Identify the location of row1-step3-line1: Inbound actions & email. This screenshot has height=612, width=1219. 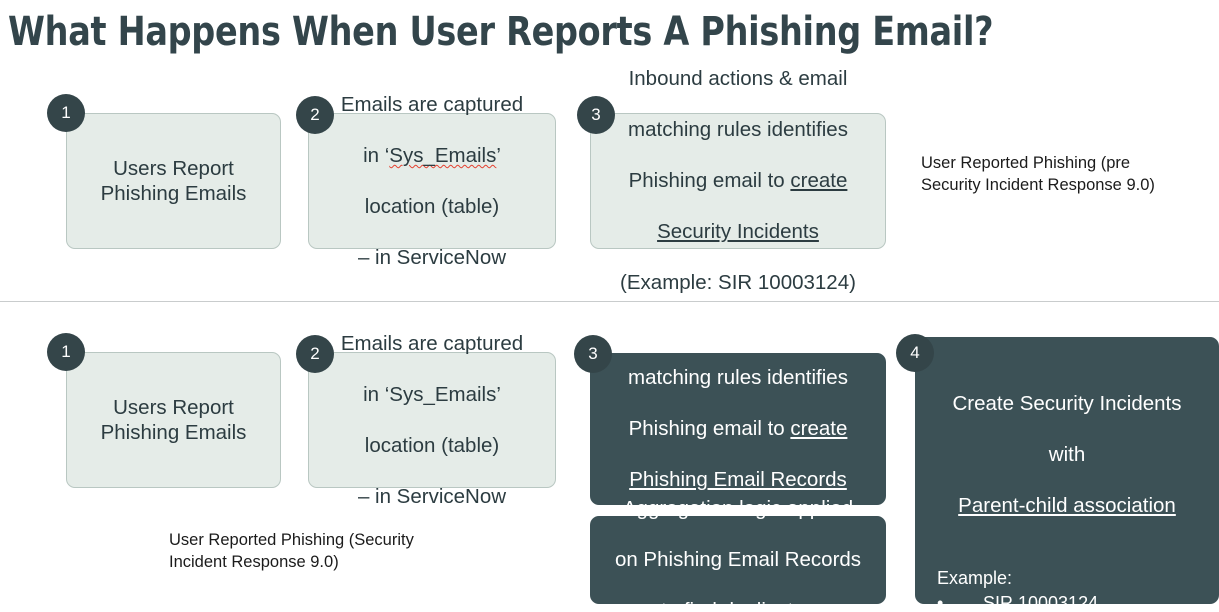
(738, 79).